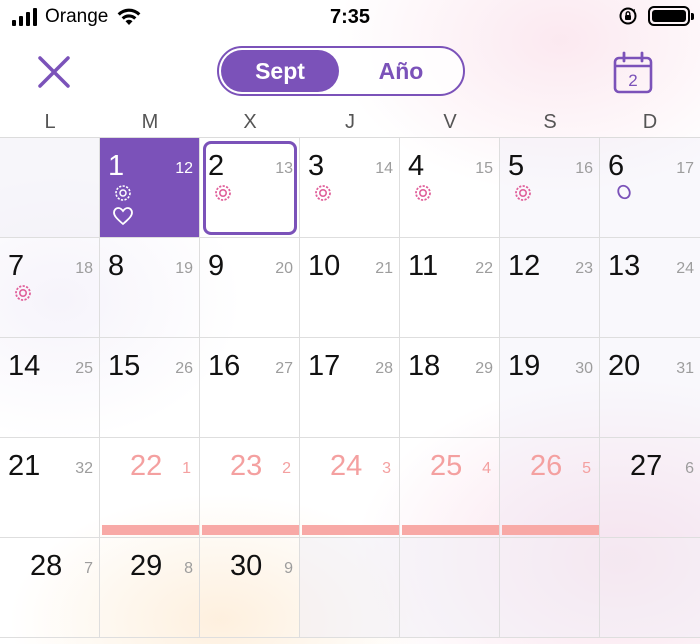 This screenshot has width=700, height=644. What do you see at coordinates (584, 368) in the screenshot?
I see `cycle-day-number: 30` at bounding box center [584, 368].